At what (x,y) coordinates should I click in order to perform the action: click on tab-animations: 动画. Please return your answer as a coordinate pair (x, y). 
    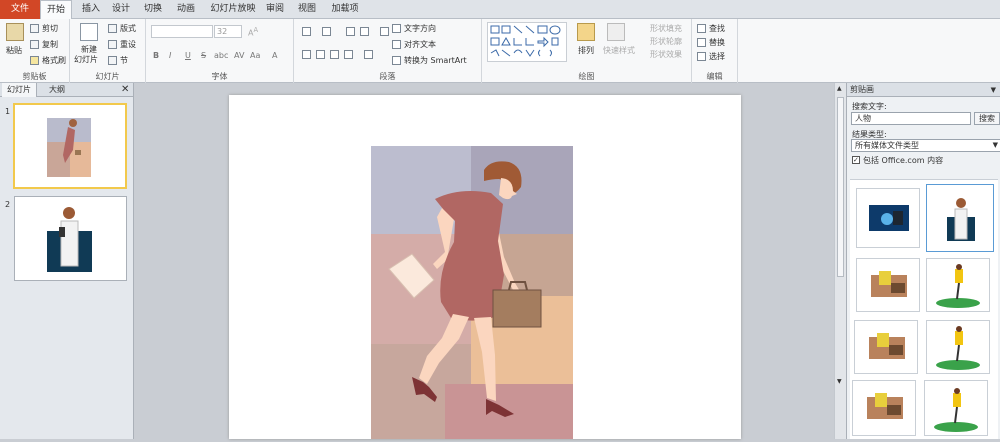
    Looking at the image, I should click on (186, 9).